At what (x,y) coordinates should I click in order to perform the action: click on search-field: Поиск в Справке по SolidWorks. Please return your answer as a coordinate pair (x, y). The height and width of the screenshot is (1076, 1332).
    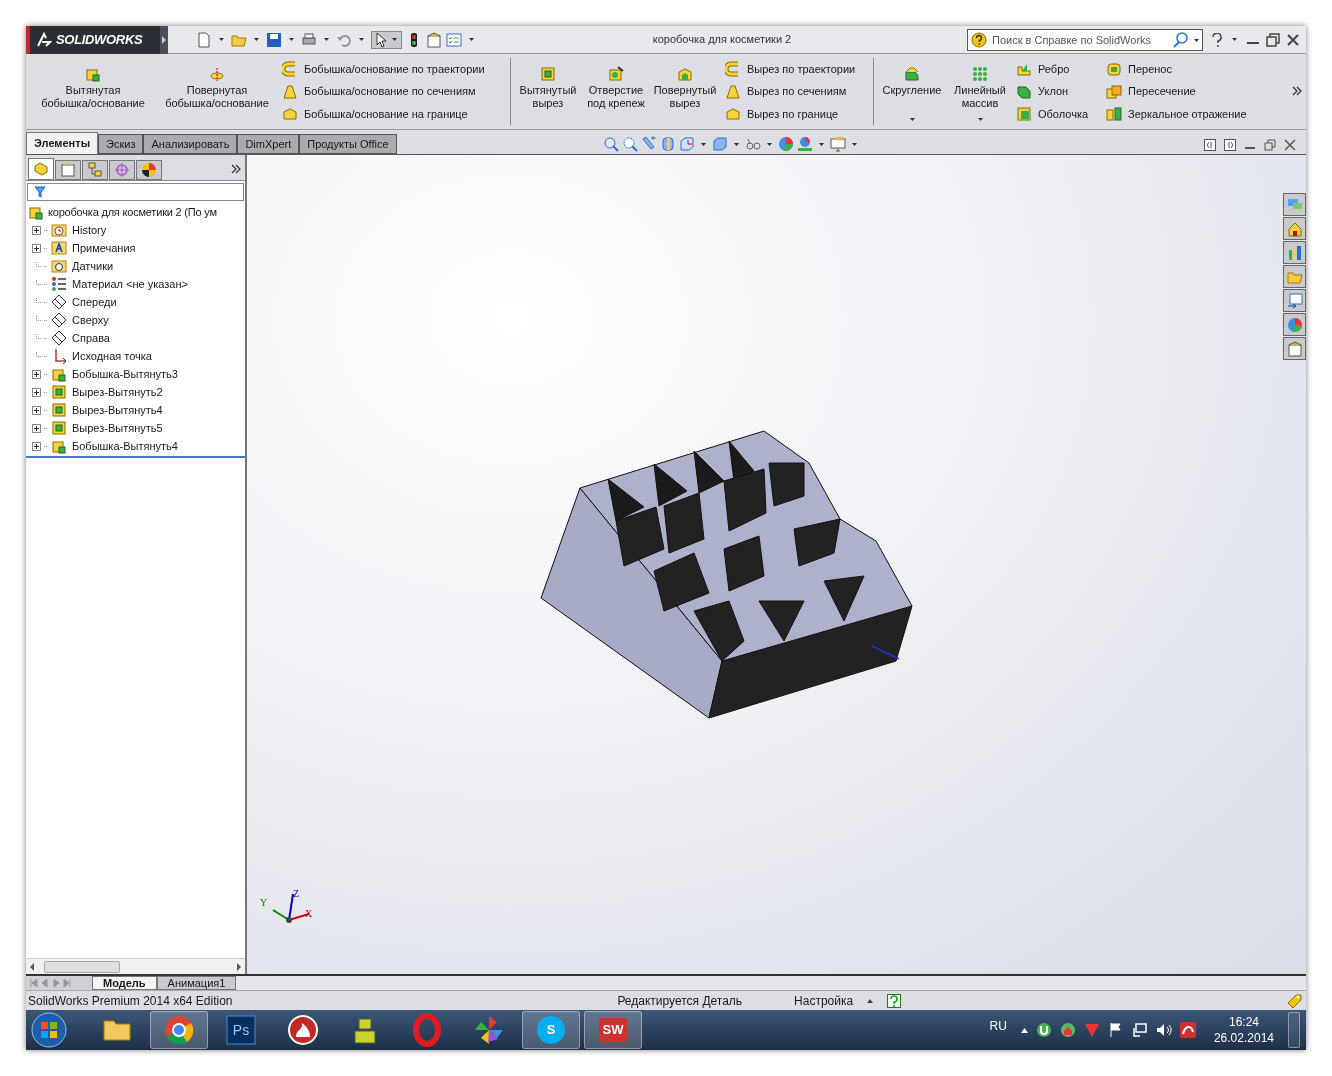
    Looking at the image, I should click on (1085, 39).